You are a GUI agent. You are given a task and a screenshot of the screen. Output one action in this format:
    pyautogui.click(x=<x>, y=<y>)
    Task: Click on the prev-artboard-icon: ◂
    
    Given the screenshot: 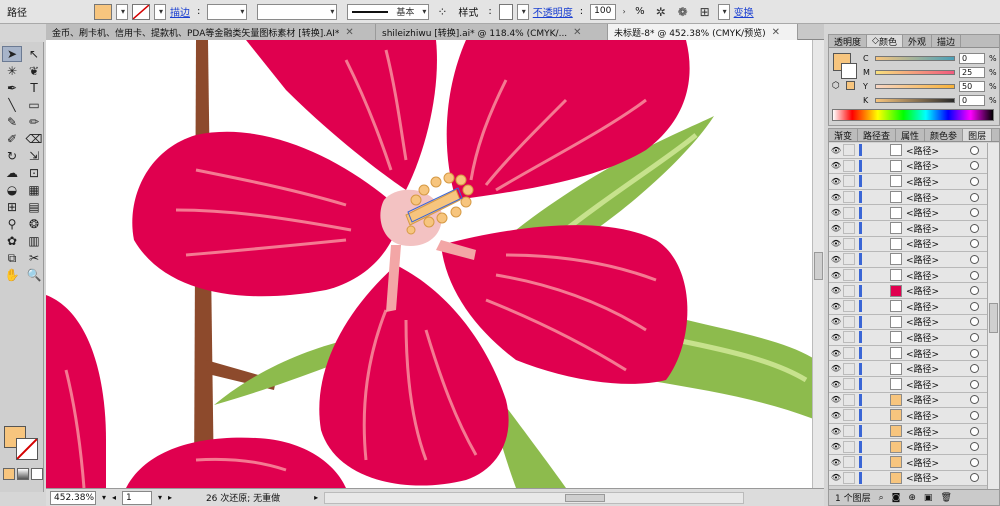 What is the action you would take?
    pyautogui.click(x=114, y=497)
    